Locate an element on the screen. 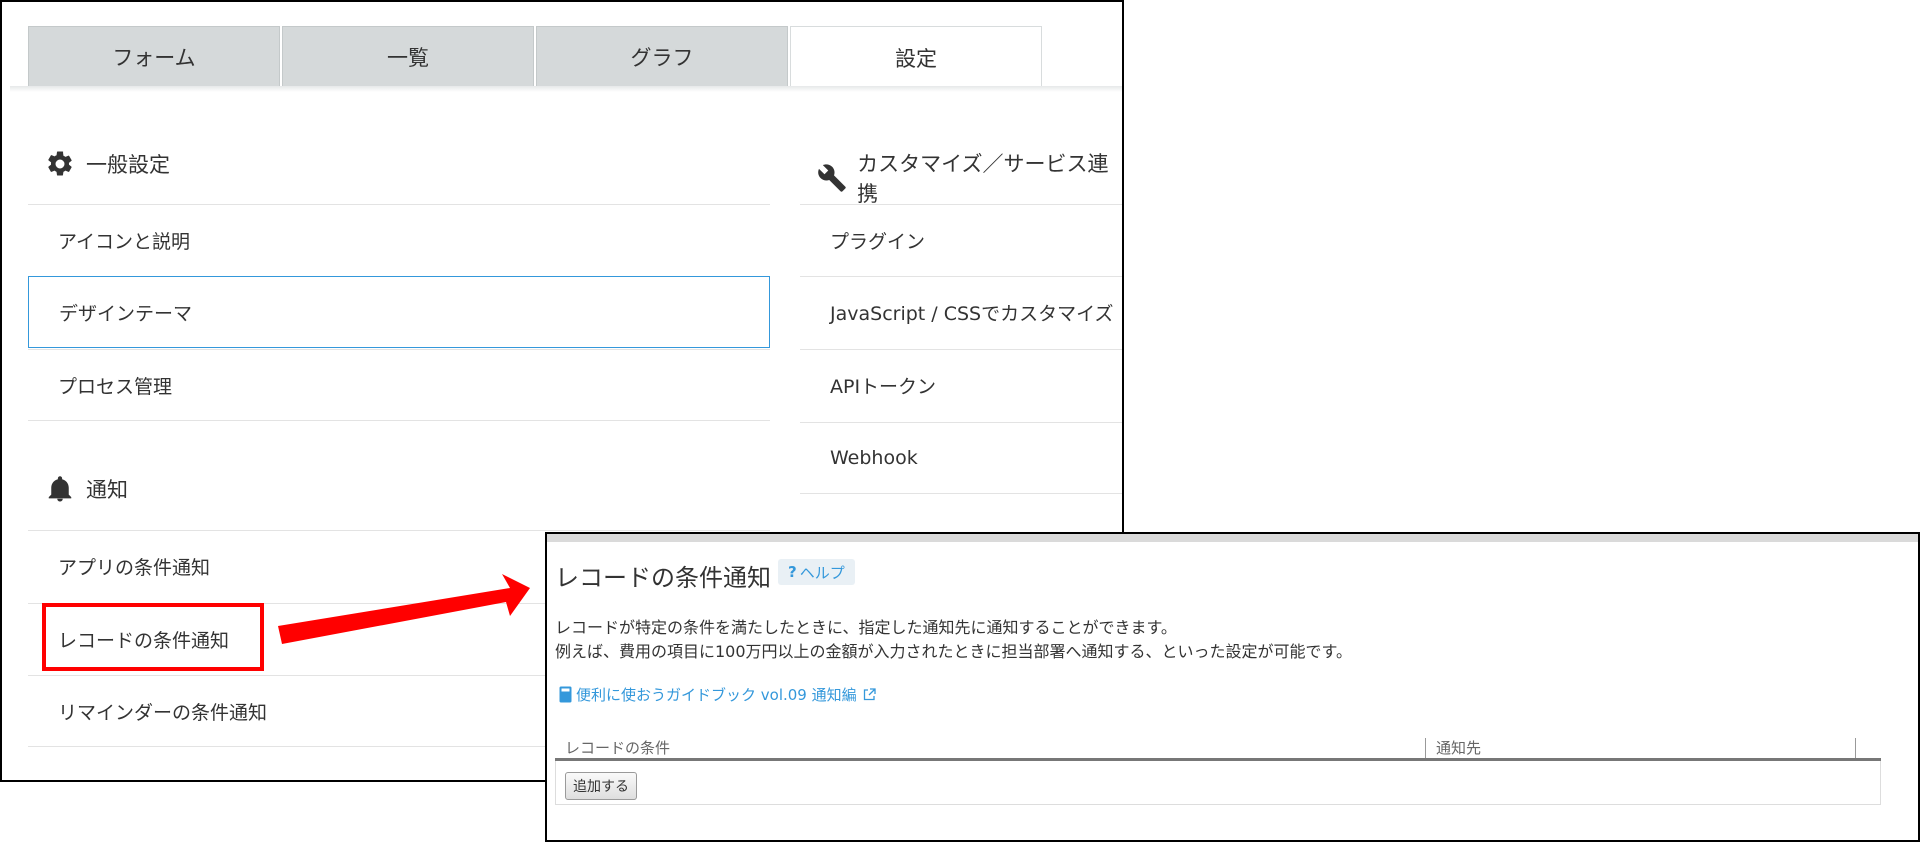 The image size is (1920, 842). help-icon: ? is located at coordinates (792, 572).